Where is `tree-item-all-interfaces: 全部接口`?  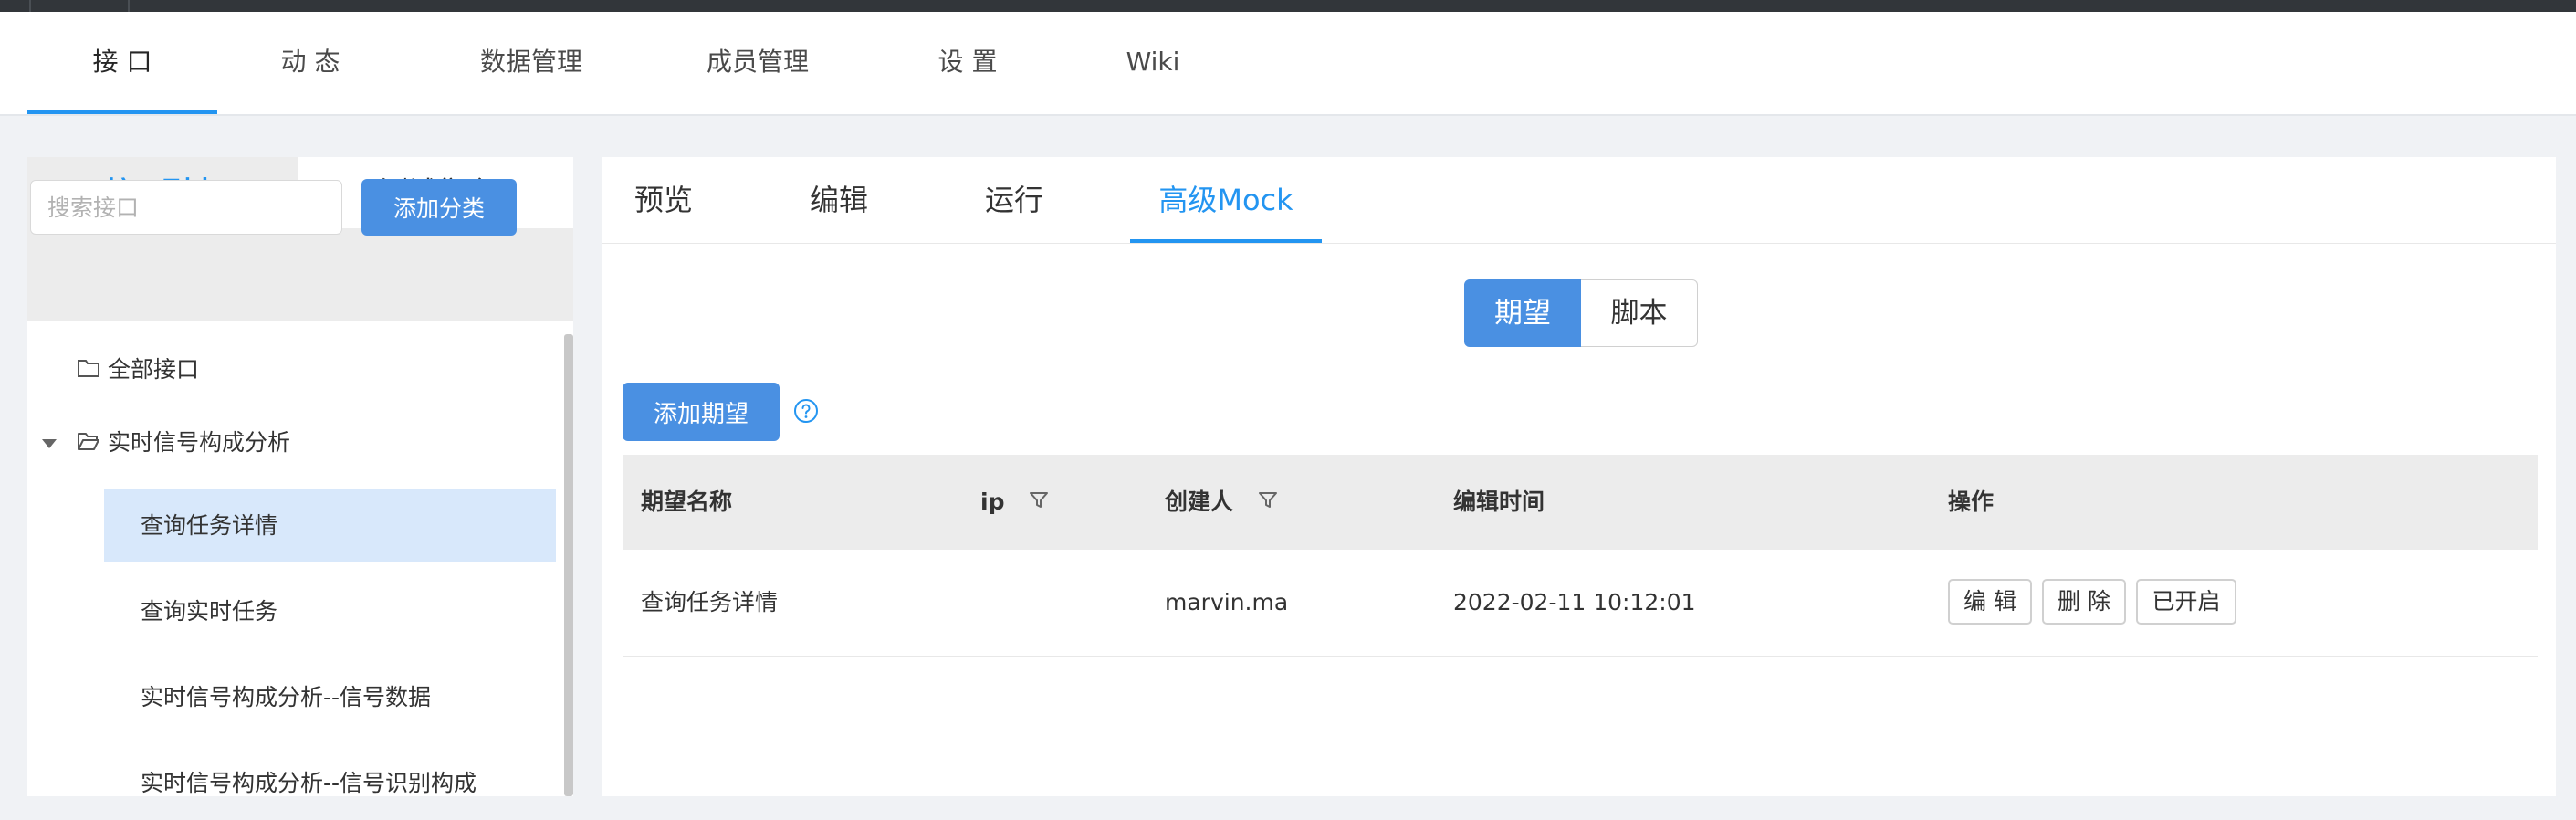
tree-item-all-interfaces: 全部接口 is located at coordinates (138, 370).